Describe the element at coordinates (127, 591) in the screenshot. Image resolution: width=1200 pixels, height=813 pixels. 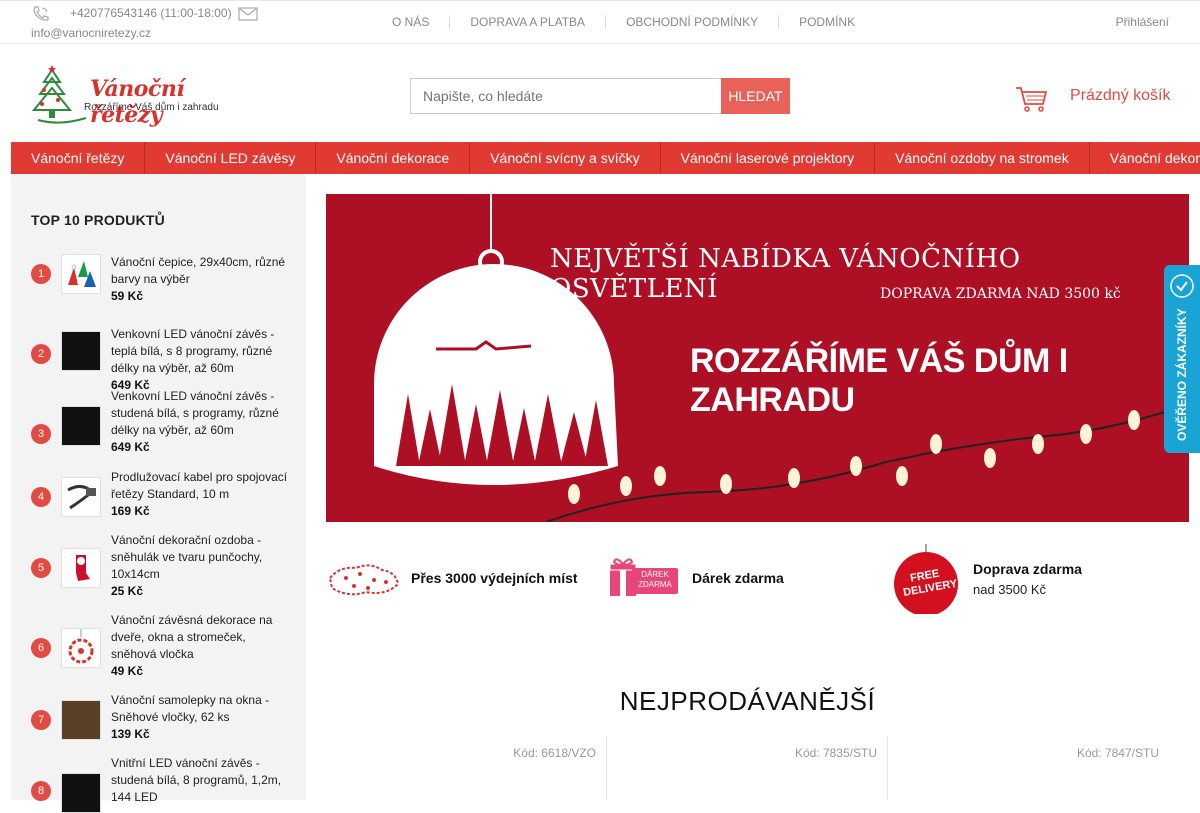
I see `product-price: 25 Kč` at that location.